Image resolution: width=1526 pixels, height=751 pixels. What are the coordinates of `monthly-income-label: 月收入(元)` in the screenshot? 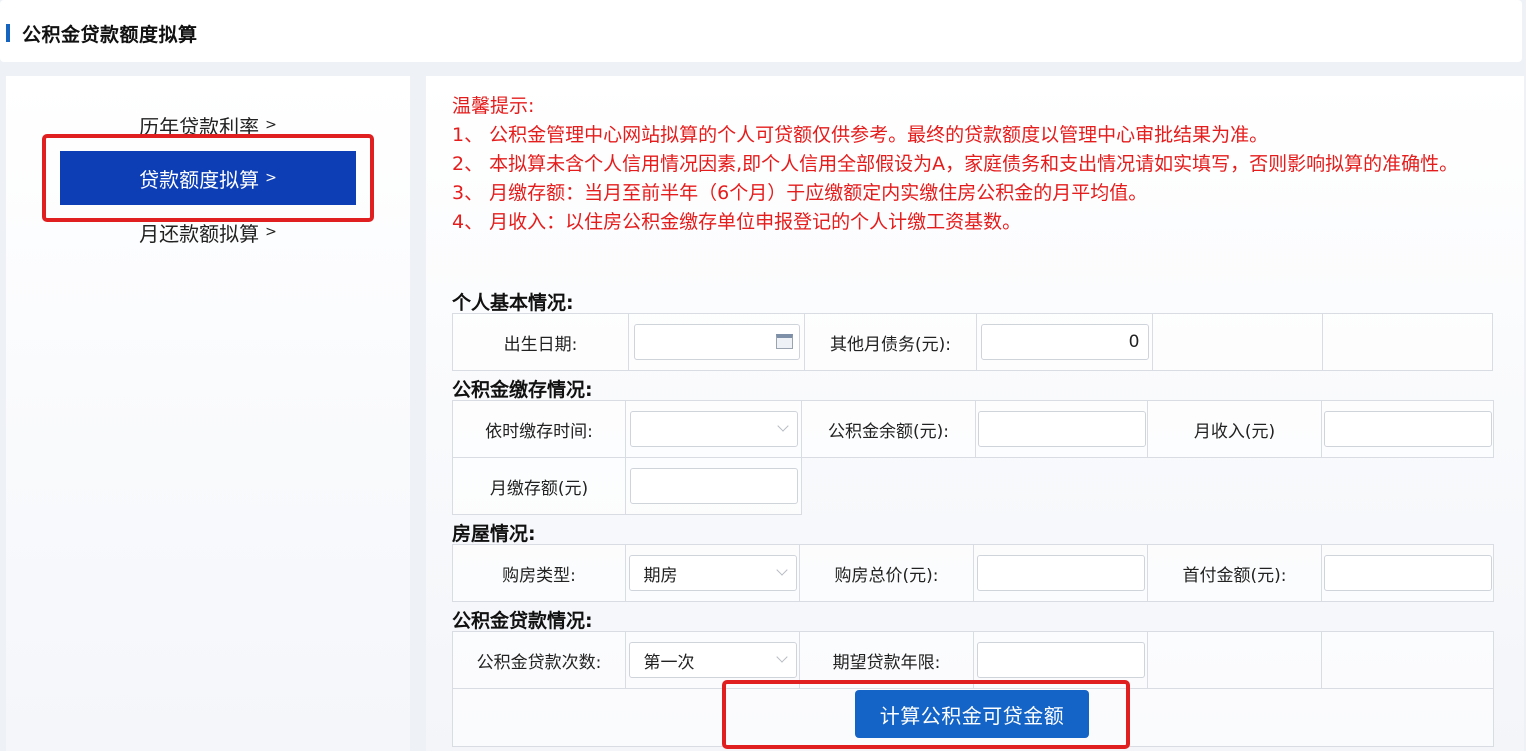 It's located at (1234, 429).